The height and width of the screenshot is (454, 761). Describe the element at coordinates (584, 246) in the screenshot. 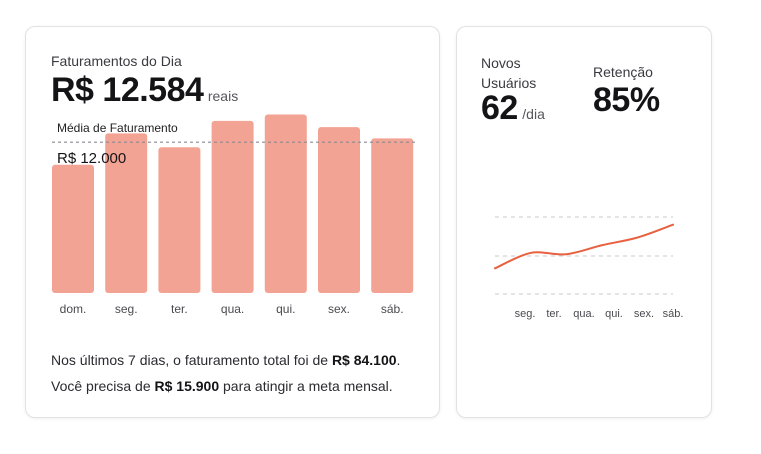

I see `new-users-trend-line` at that location.